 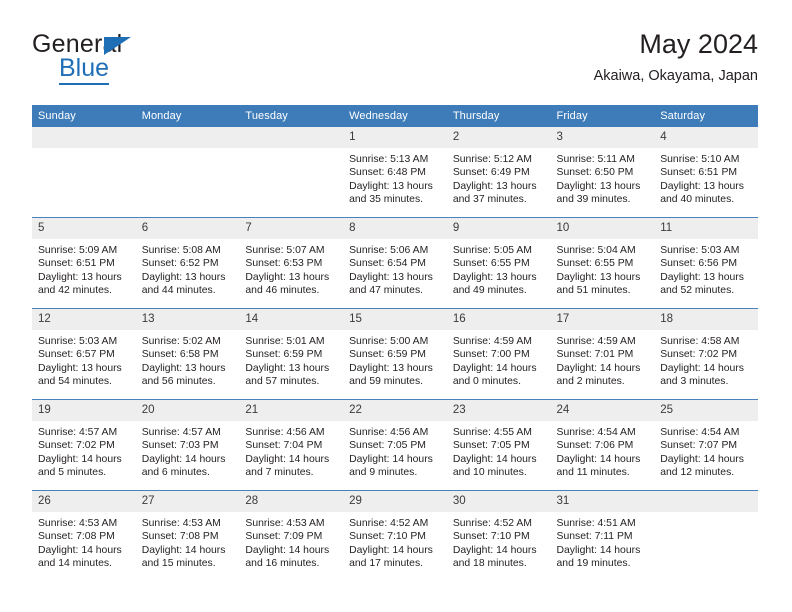 I want to click on day-number: 7, so click(x=291, y=228).